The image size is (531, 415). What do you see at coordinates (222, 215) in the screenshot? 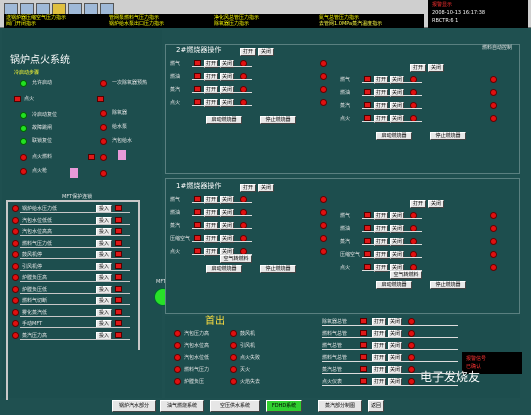
I see `b1a-pipe` at bounding box center [222, 215].